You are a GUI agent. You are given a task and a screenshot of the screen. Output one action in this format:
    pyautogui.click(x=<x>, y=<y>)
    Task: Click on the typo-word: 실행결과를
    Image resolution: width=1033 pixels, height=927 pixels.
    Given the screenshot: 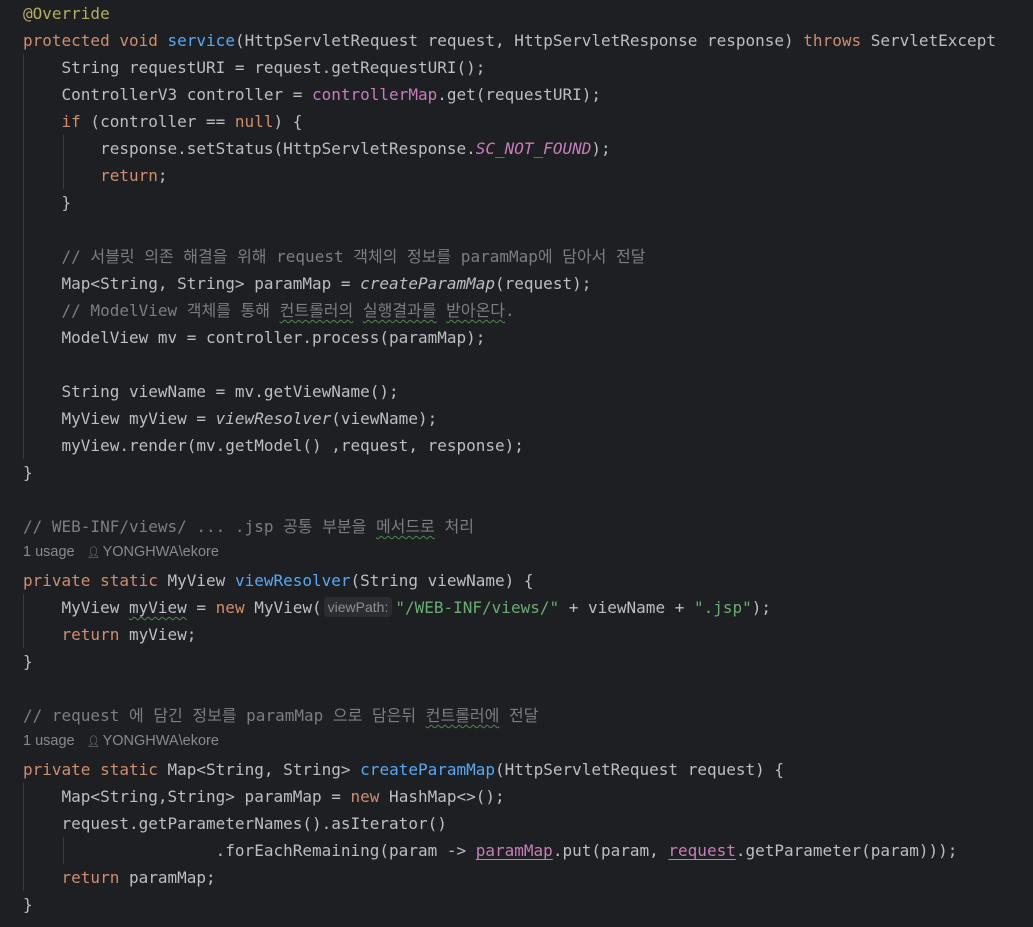 What is the action you would take?
    pyautogui.click(x=400, y=310)
    